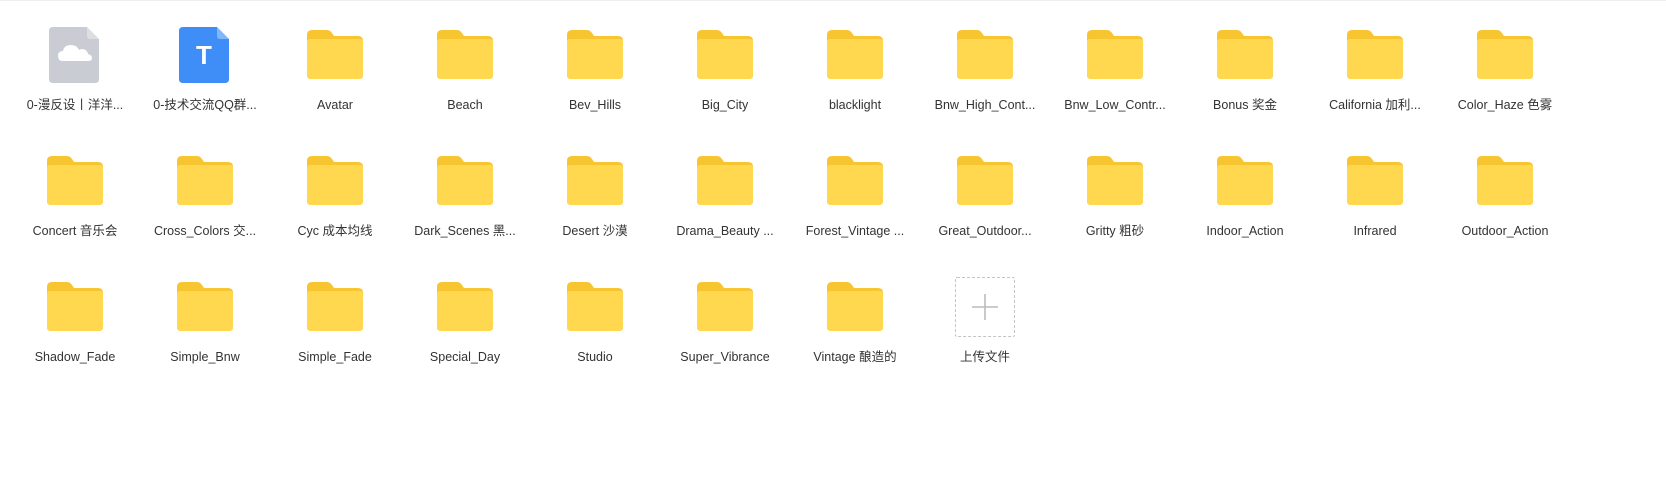  I want to click on cloud-file-icon, so click(75, 55).